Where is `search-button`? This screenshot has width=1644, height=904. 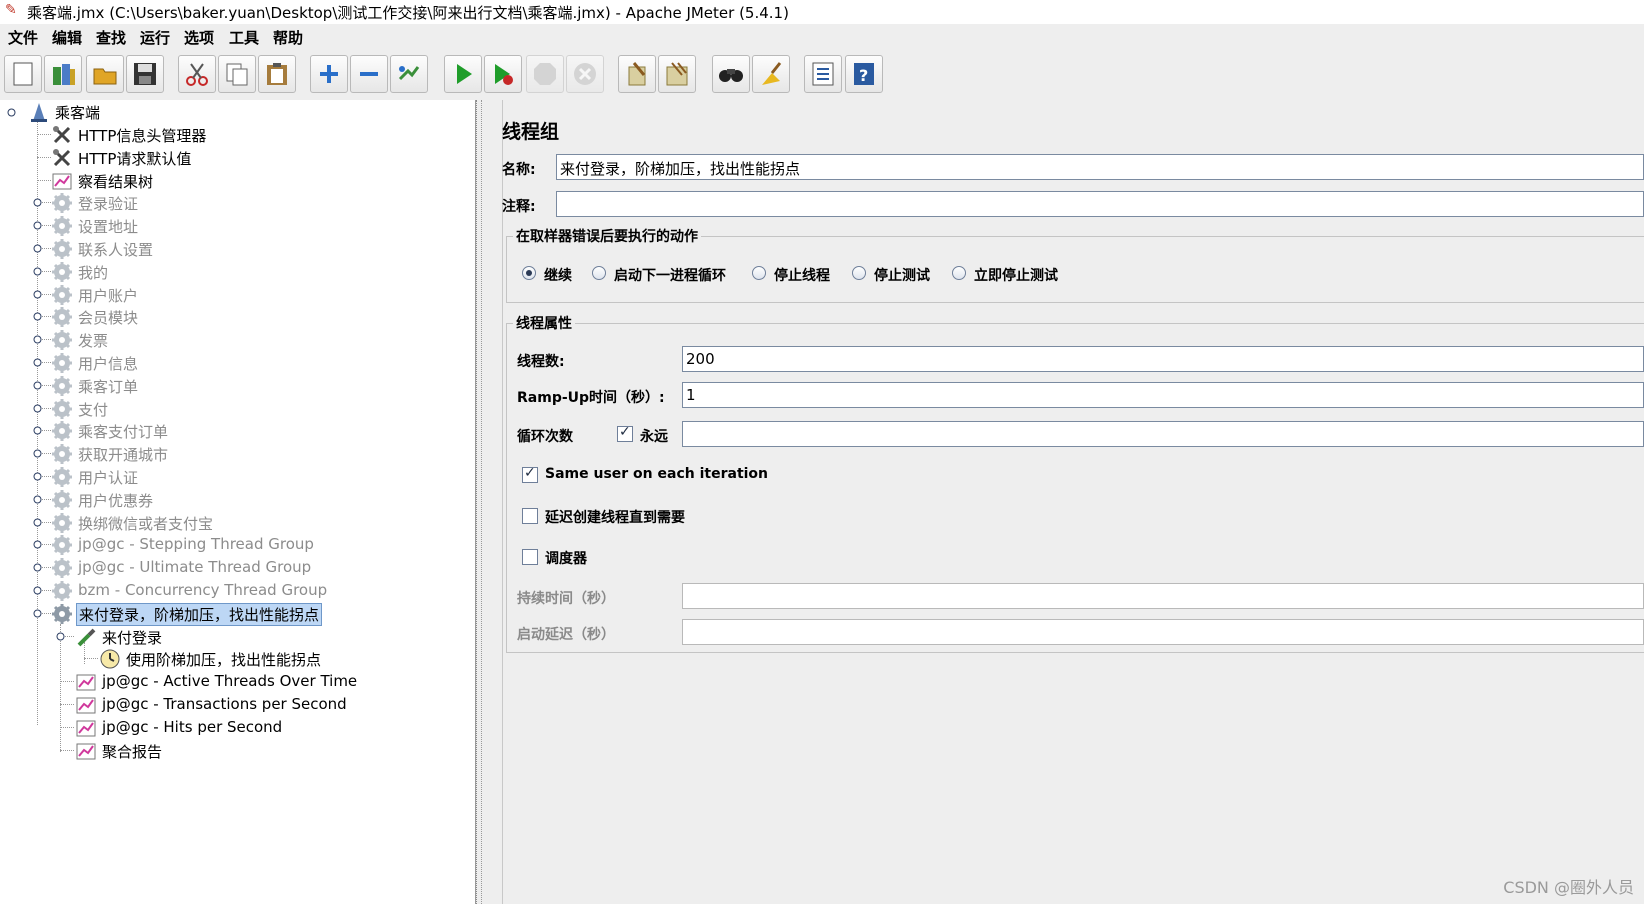 search-button is located at coordinates (731, 74).